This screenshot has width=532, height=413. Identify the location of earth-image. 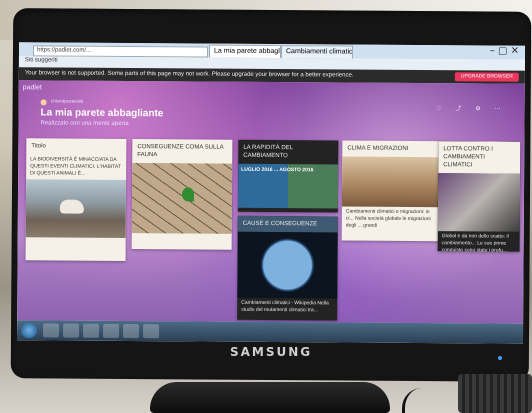
(287, 265).